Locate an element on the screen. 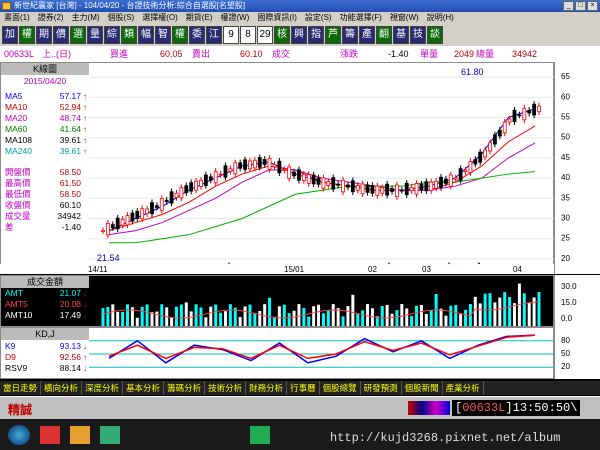  analysis-tab: 橫向分析 is located at coordinates (62, 388).